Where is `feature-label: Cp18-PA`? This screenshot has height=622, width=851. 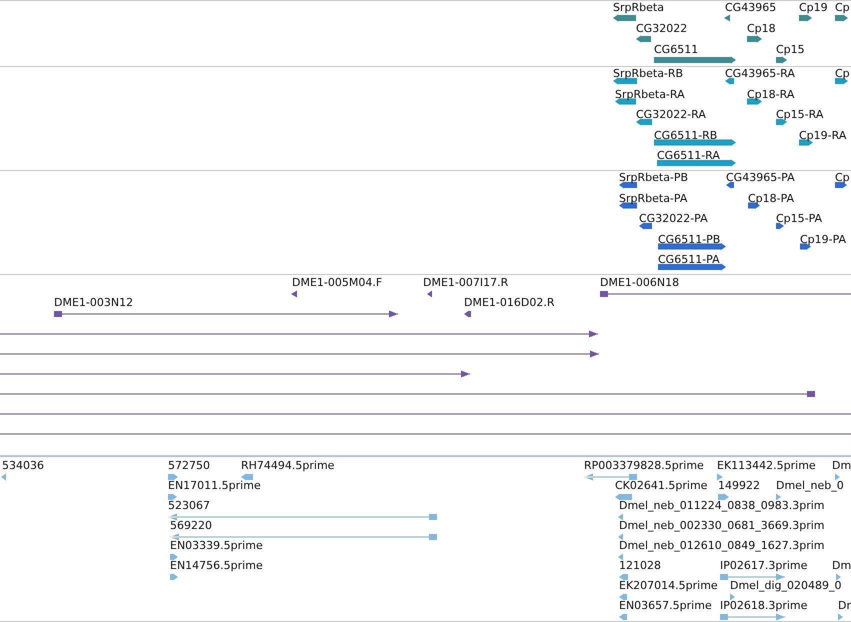
feature-label: Cp18-PA is located at coordinates (771, 199).